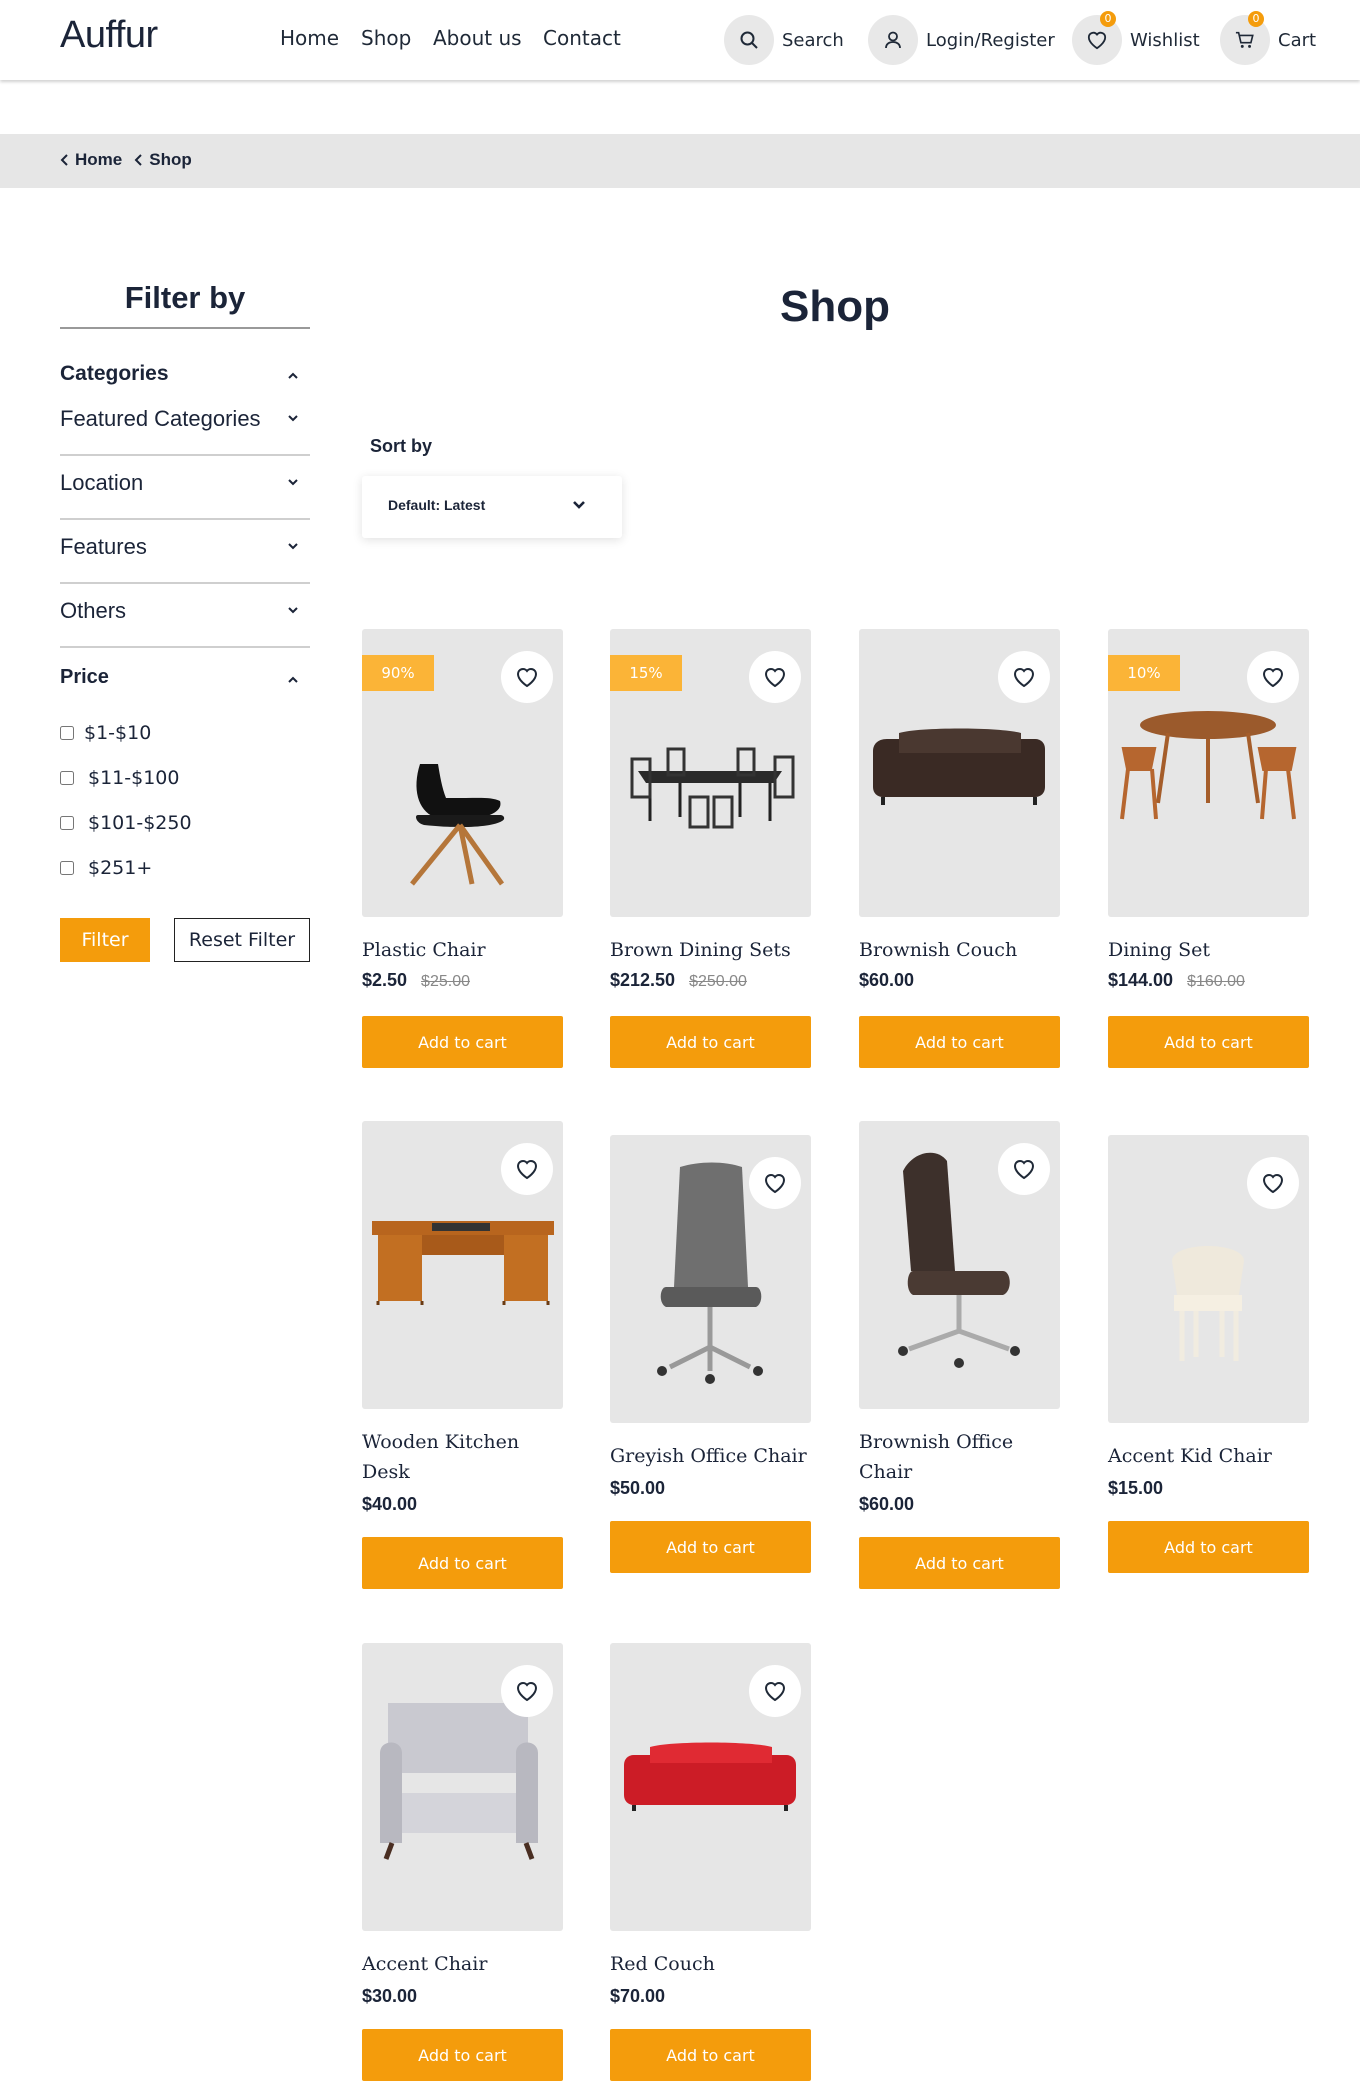 The width and height of the screenshot is (1360, 2096). I want to click on product-image-accent-kid-chair, so click(1208, 1279).